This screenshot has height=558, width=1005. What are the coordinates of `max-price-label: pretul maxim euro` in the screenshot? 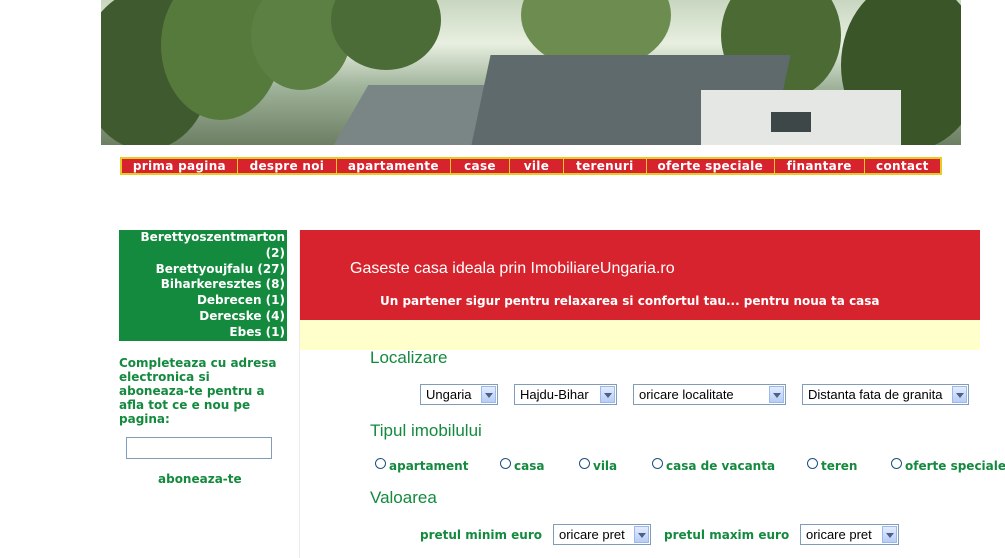 It's located at (727, 535).